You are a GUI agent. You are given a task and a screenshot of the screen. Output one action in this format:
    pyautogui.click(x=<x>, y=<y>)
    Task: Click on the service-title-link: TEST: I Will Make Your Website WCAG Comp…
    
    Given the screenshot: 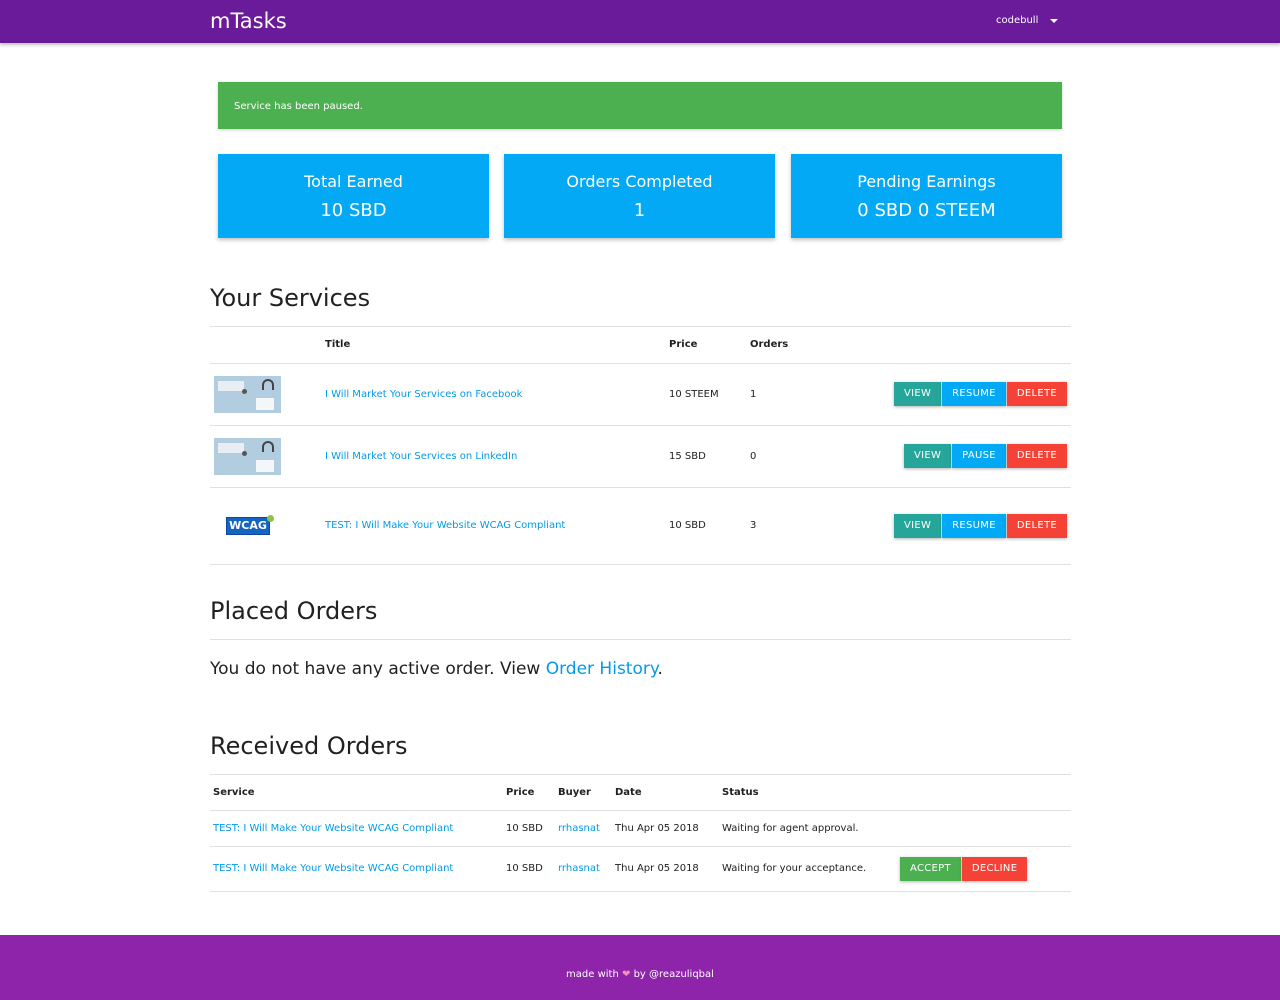 What is the action you would take?
    pyautogui.click(x=445, y=525)
    